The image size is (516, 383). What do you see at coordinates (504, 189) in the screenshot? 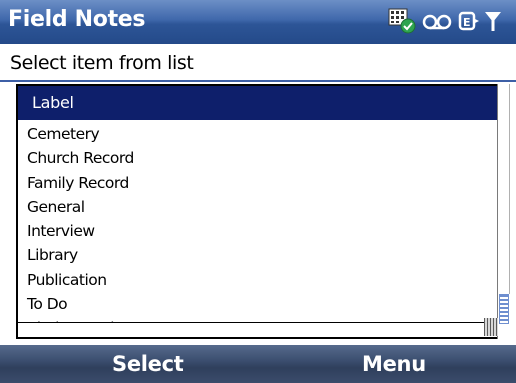
I see `scrollbar-track` at bounding box center [504, 189].